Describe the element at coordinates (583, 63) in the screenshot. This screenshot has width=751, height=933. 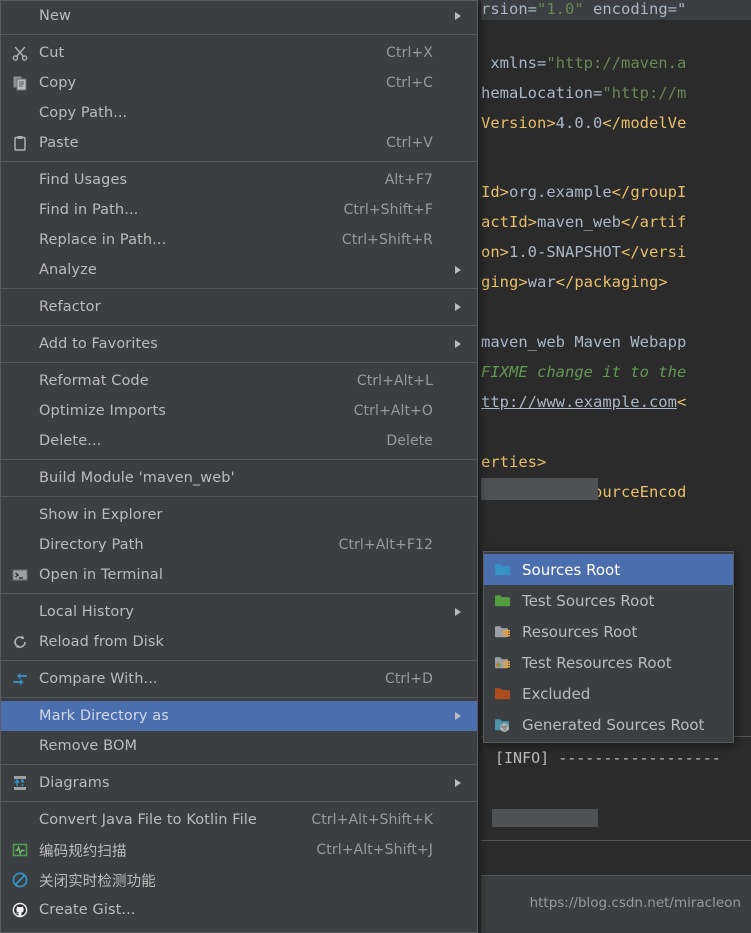
I see `code-line: xmlns="http://maven.a` at that location.